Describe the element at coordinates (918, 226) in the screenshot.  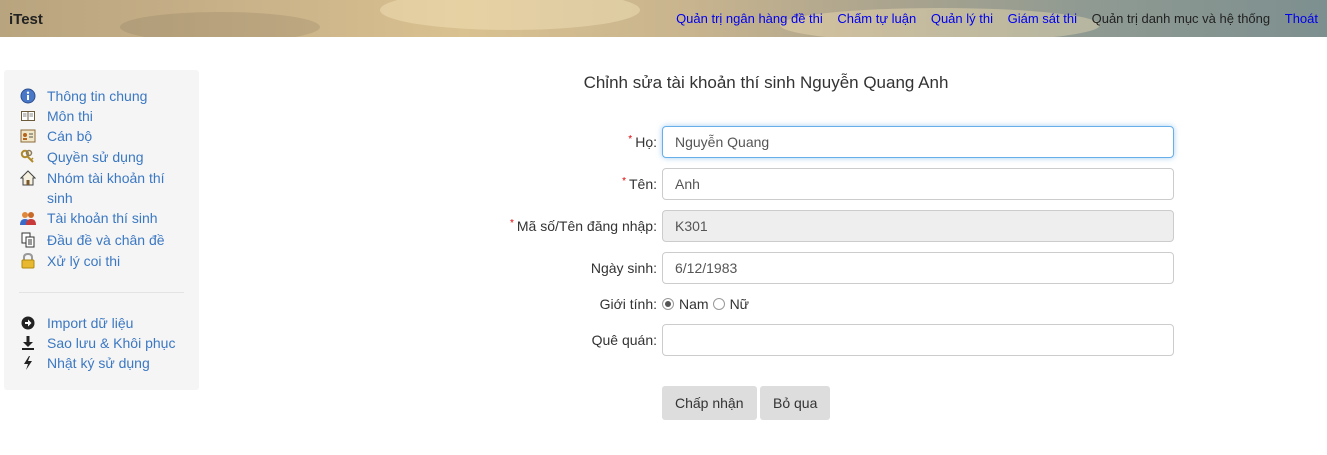
I see `username-input` at that location.